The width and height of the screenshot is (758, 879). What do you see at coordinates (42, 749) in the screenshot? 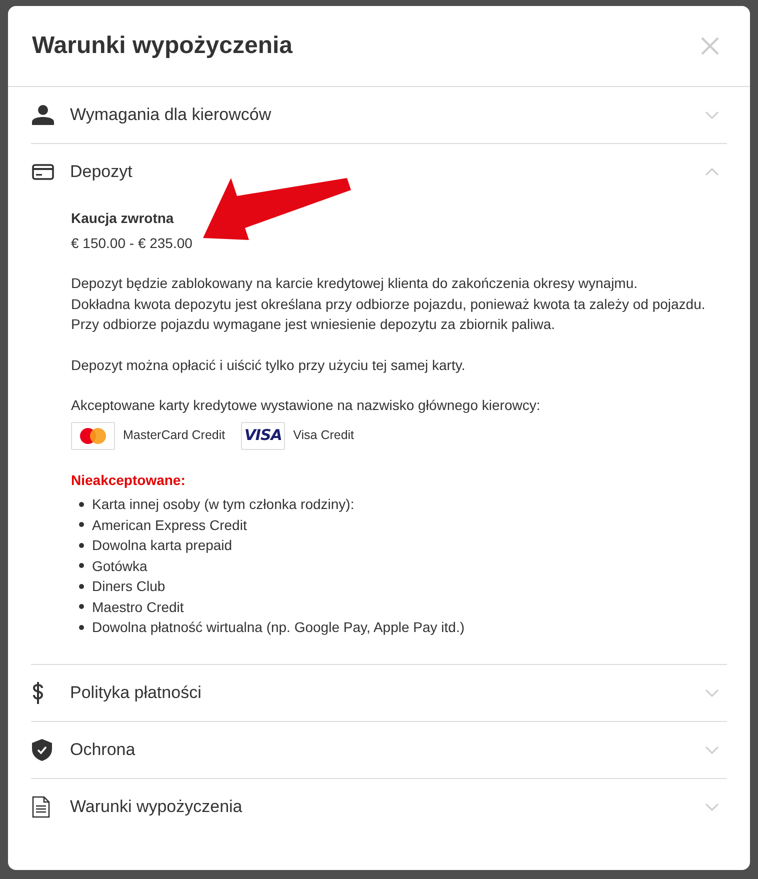
I see `shield-check-icon` at bounding box center [42, 749].